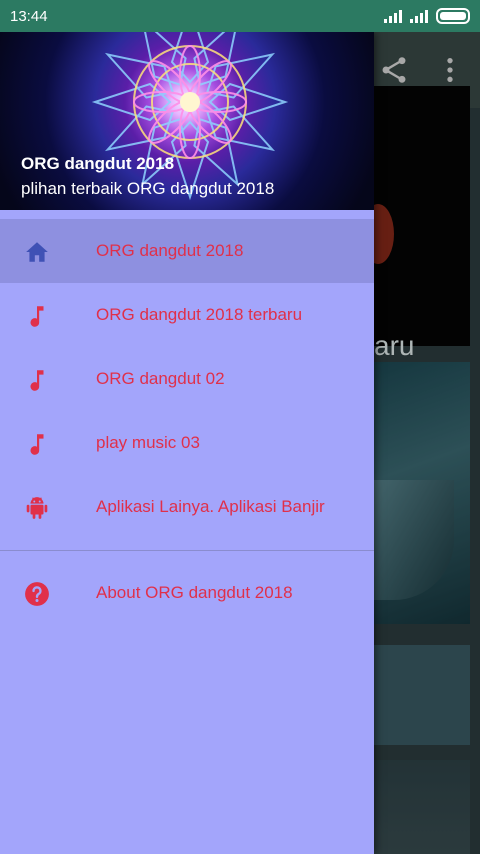  I want to click on menu-item-label: ORG dangdut 02, so click(160, 378).